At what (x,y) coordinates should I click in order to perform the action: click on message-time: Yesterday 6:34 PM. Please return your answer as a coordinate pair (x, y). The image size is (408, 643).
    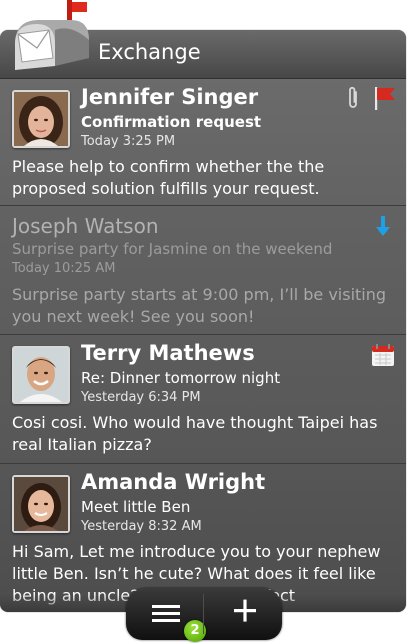
    Looking at the image, I should click on (141, 397).